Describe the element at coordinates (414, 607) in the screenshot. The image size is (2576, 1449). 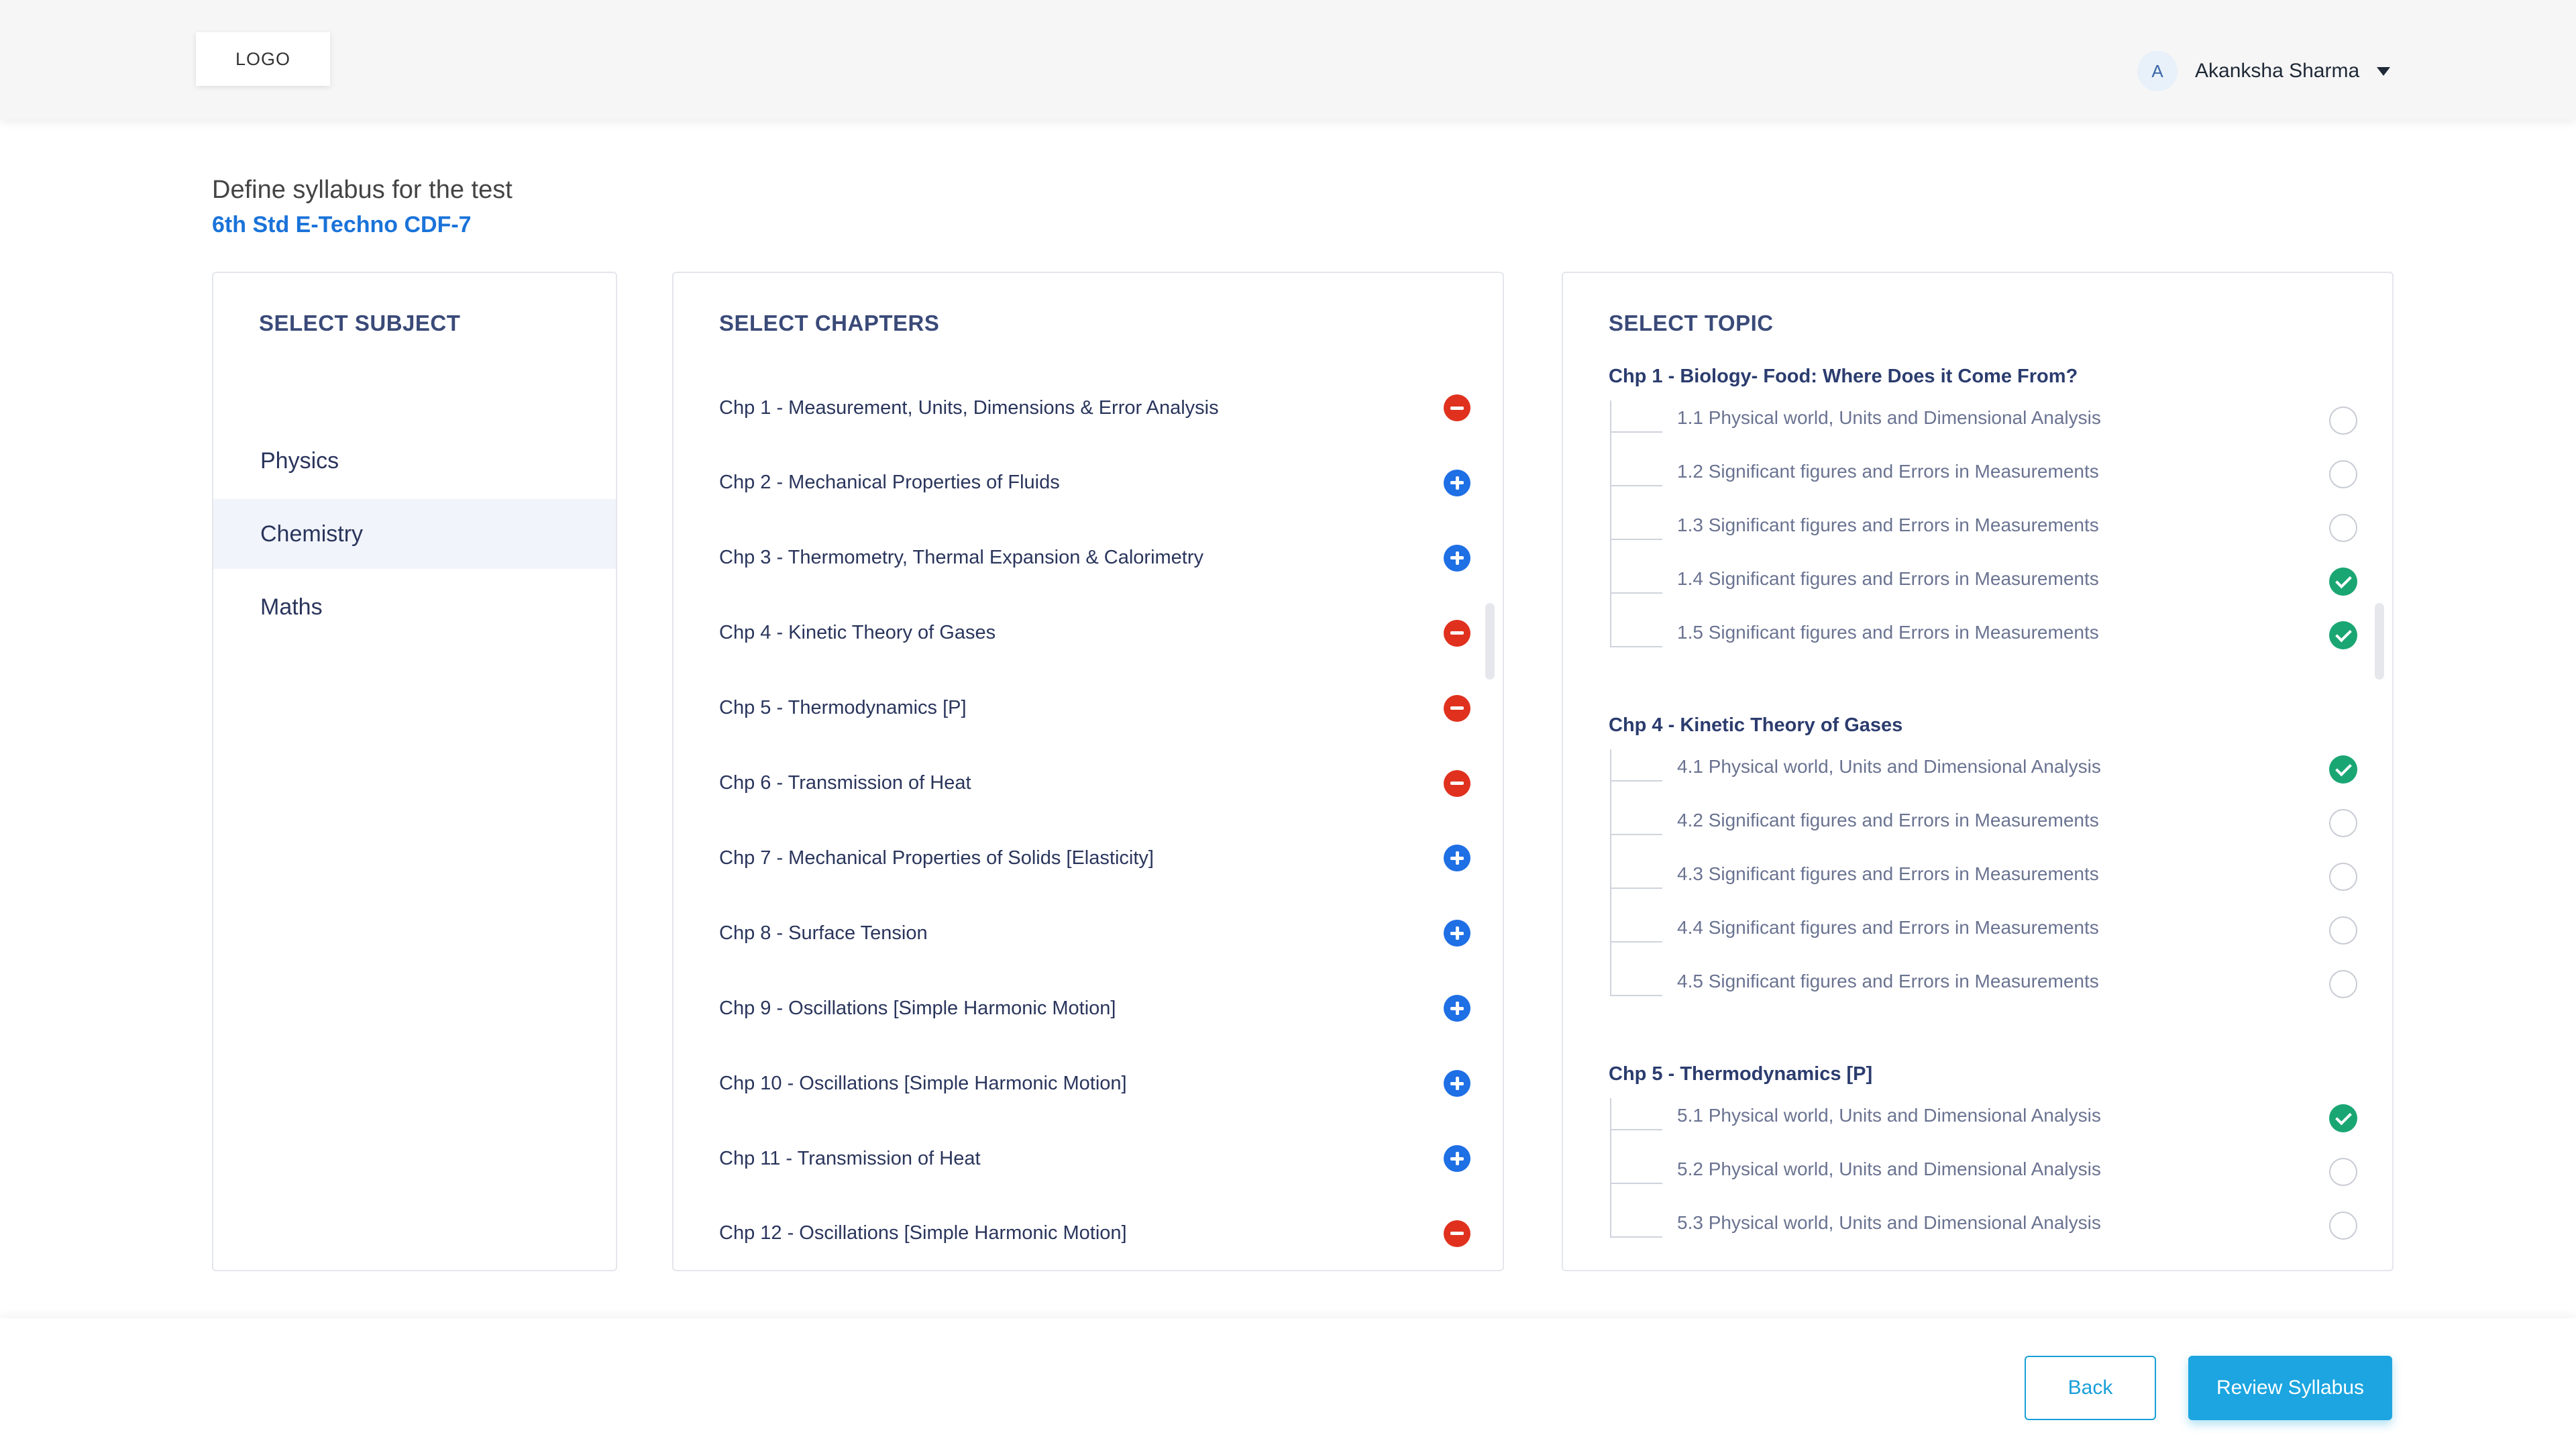
I see `subject-item-maths: Maths` at that location.